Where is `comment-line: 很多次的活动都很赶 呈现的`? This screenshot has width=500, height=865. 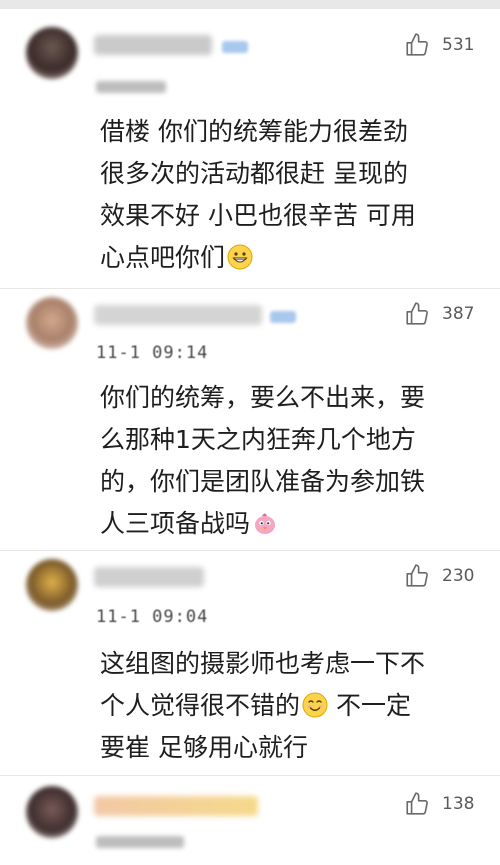
comment-line: 很多次的活动都很赶 呈现的 is located at coordinates (254, 173).